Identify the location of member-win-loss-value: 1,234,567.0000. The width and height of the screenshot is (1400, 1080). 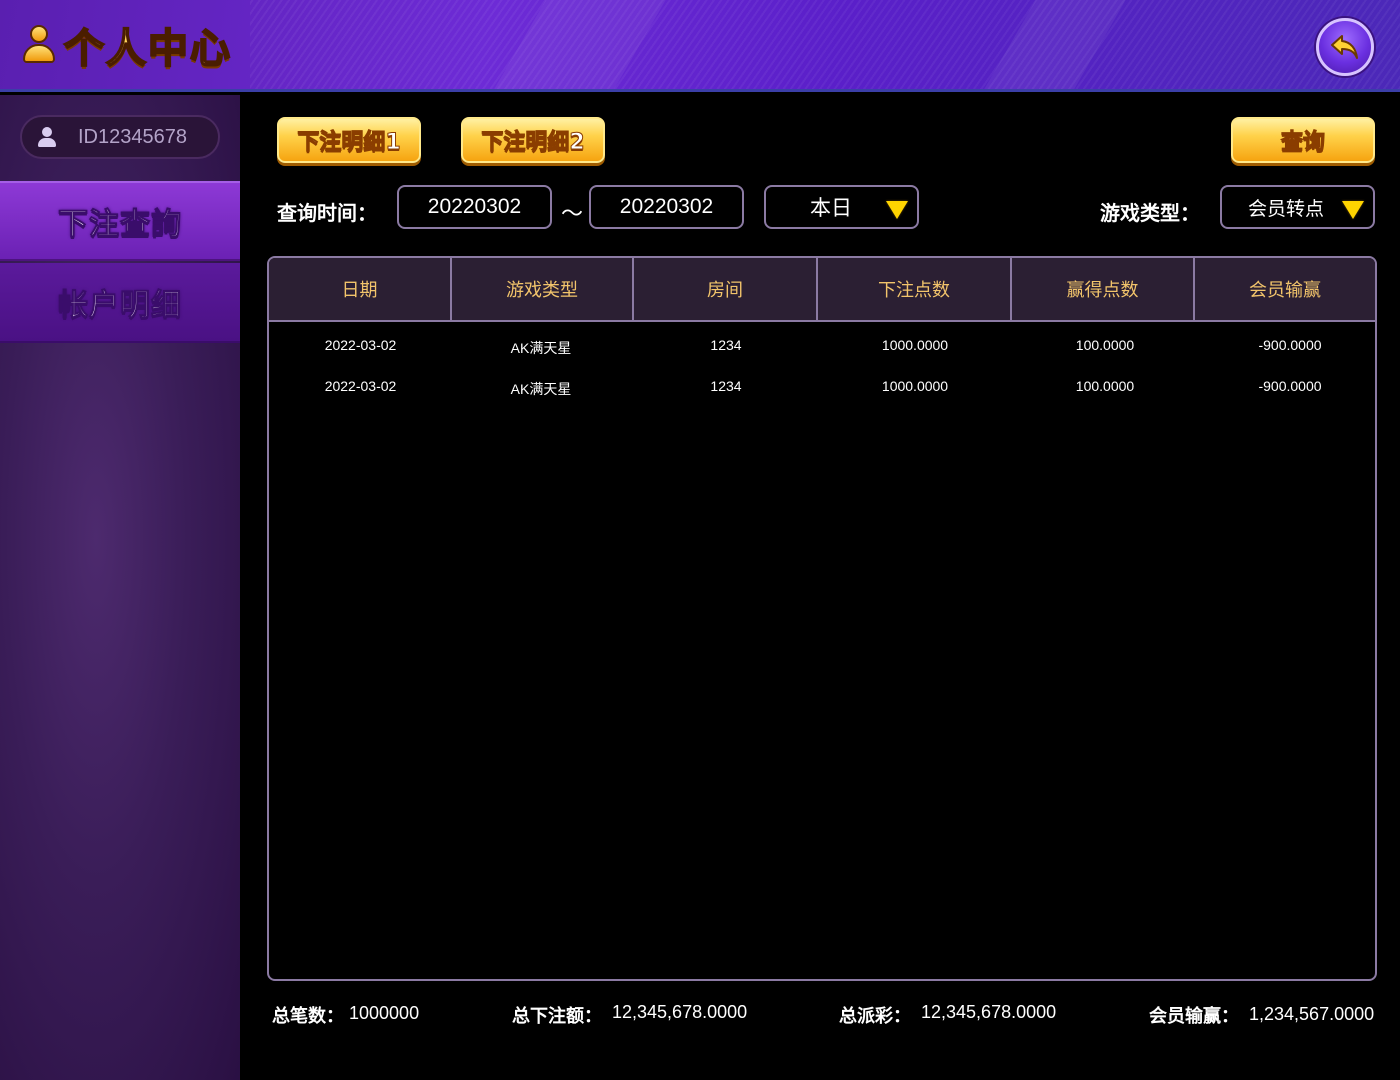
(1312, 1014).